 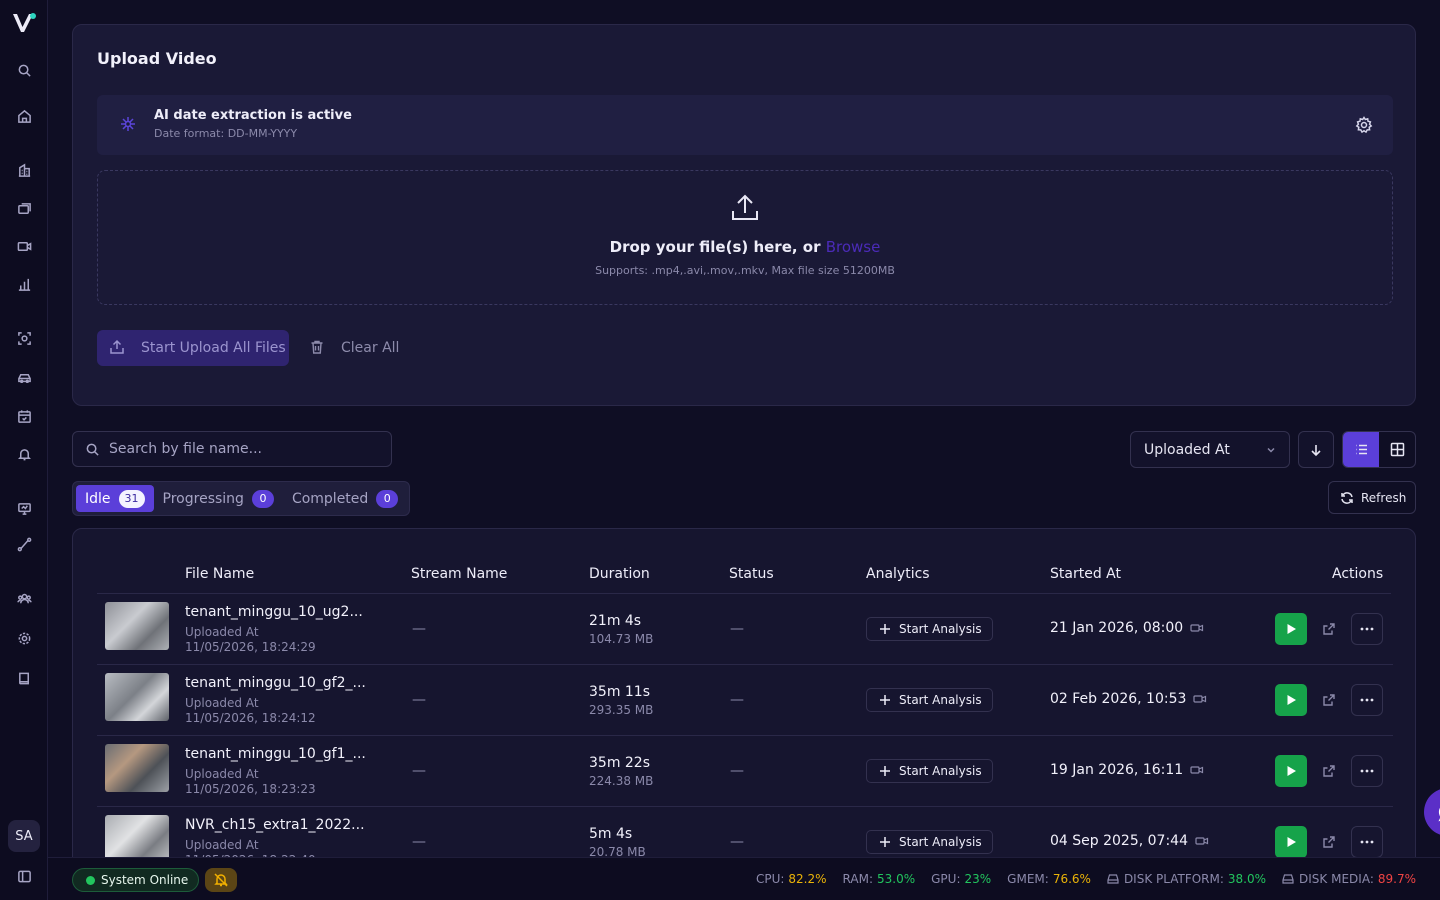 What do you see at coordinates (24, 208) in the screenshot?
I see `layers-icon` at bounding box center [24, 208].